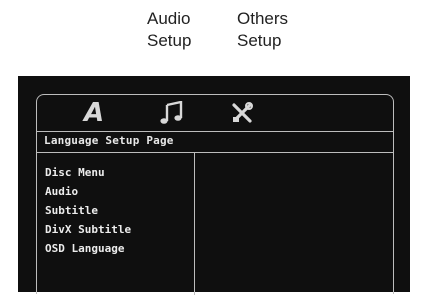 Image resolution: width=422 pixels, height=295 pixels. Describe the element at coordinates (215, 142) in the screenshot. I see `page-title-bar: Language Setup Page` at that location.